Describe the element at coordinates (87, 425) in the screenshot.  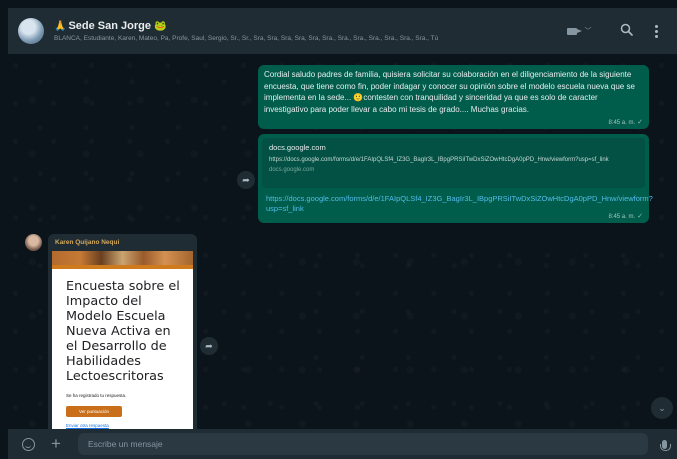
I see `submit-another-link: Enviar otra respuesta` at that location.